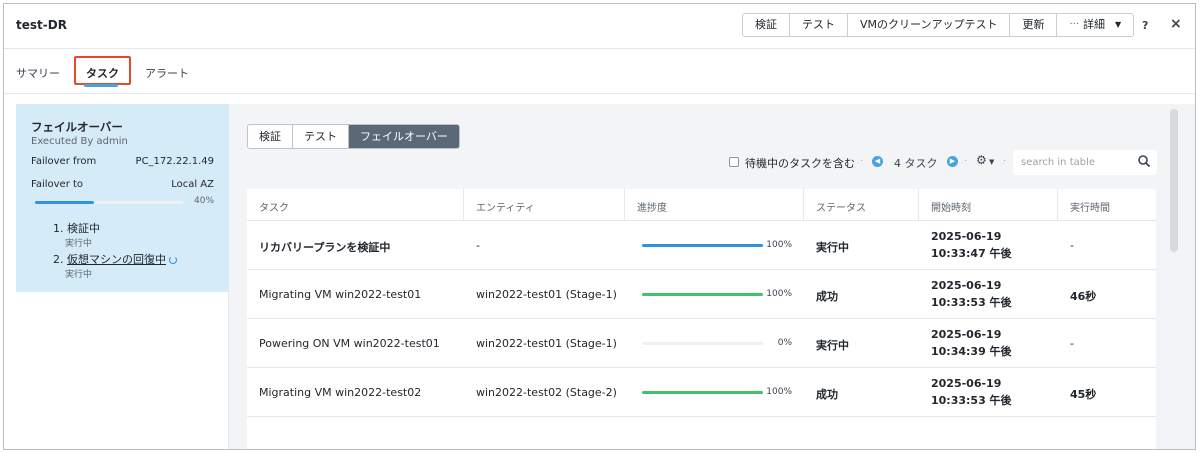  Describe the element at coordinates (734, 162) in the screenshot. I see `include-pending-checkbox` at that location.